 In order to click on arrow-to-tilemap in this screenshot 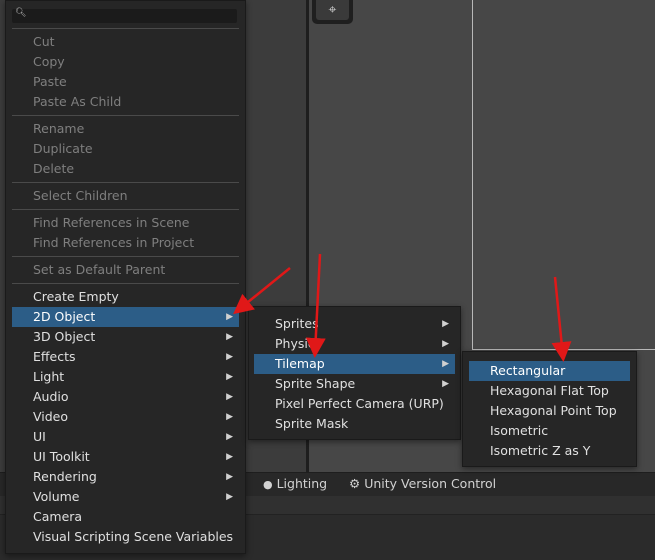, I will do `click(315, 305)`.